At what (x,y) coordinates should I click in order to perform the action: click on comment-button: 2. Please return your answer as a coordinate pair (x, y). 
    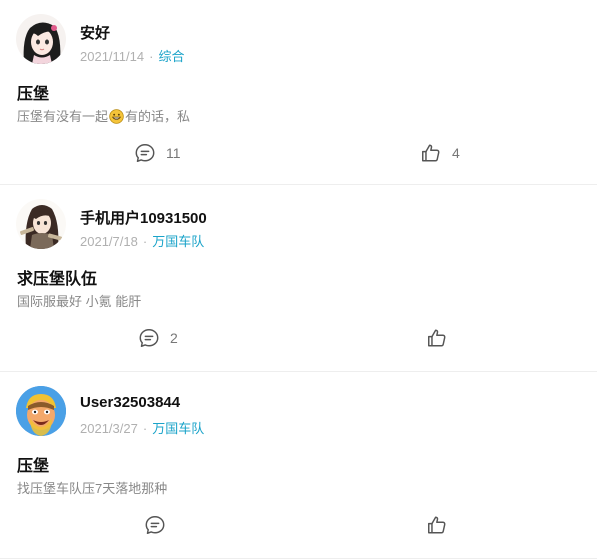
    Looking at the image, I should click on (158, 338).